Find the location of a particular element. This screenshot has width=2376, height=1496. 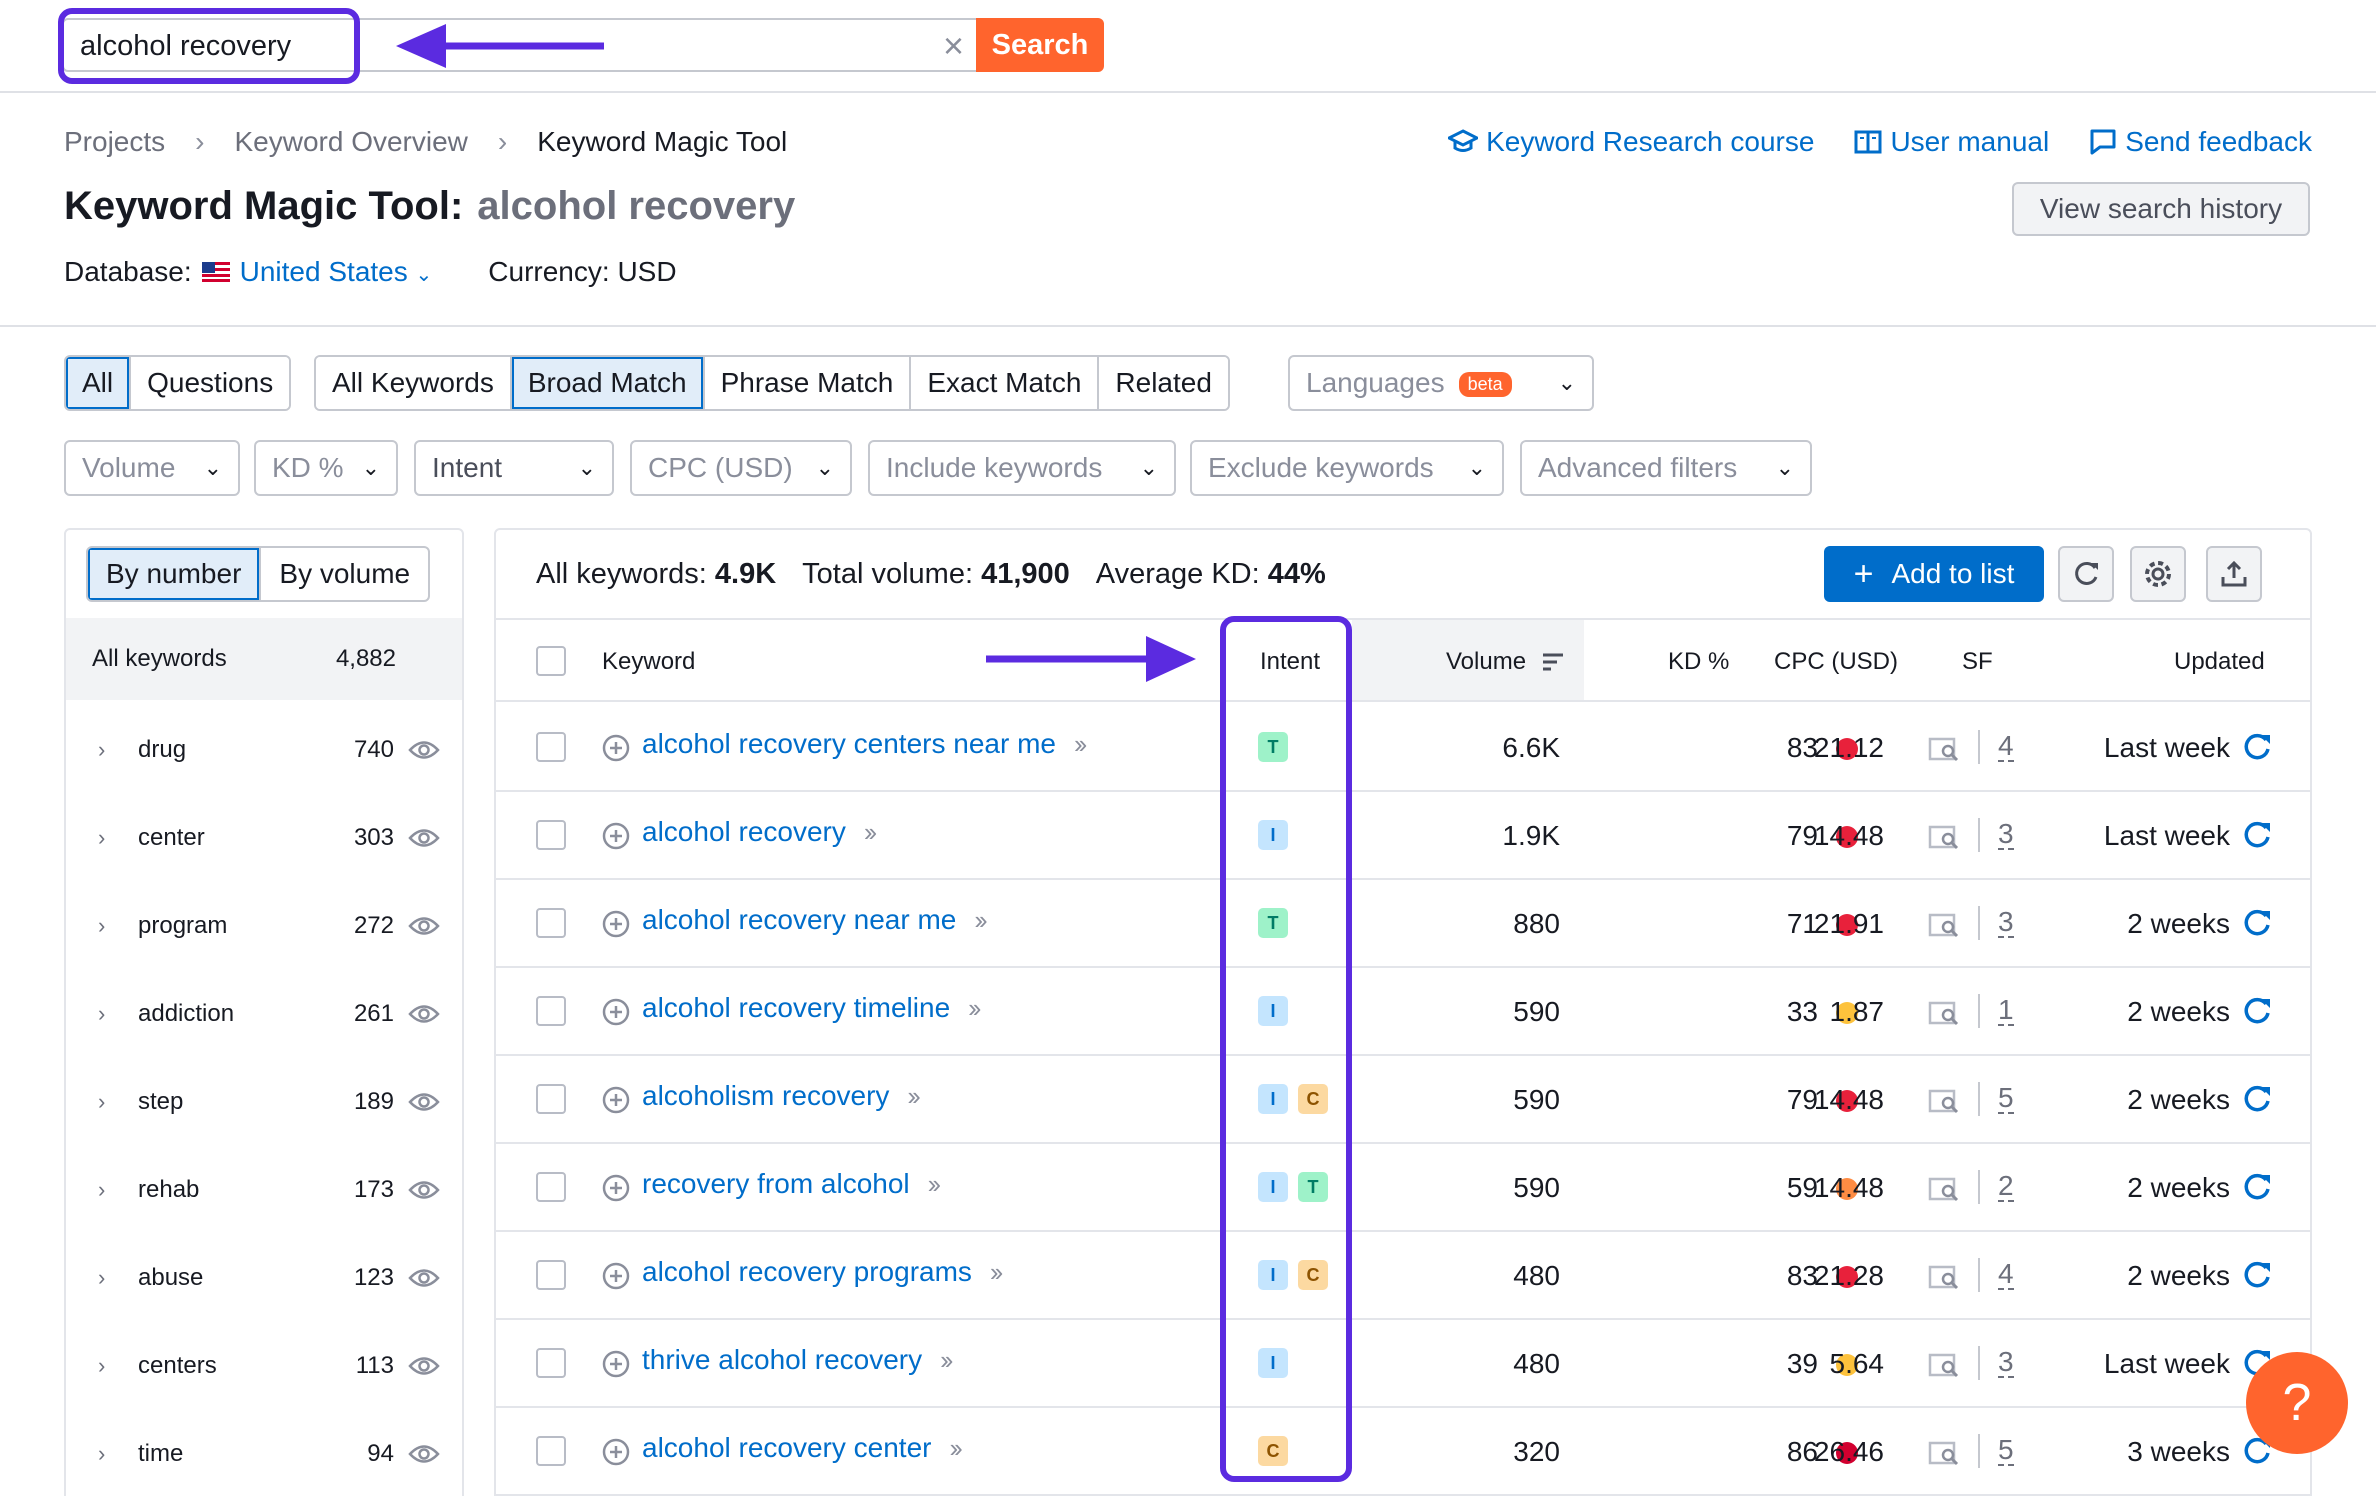

refresh-button is located at coordinates (2086, 574).